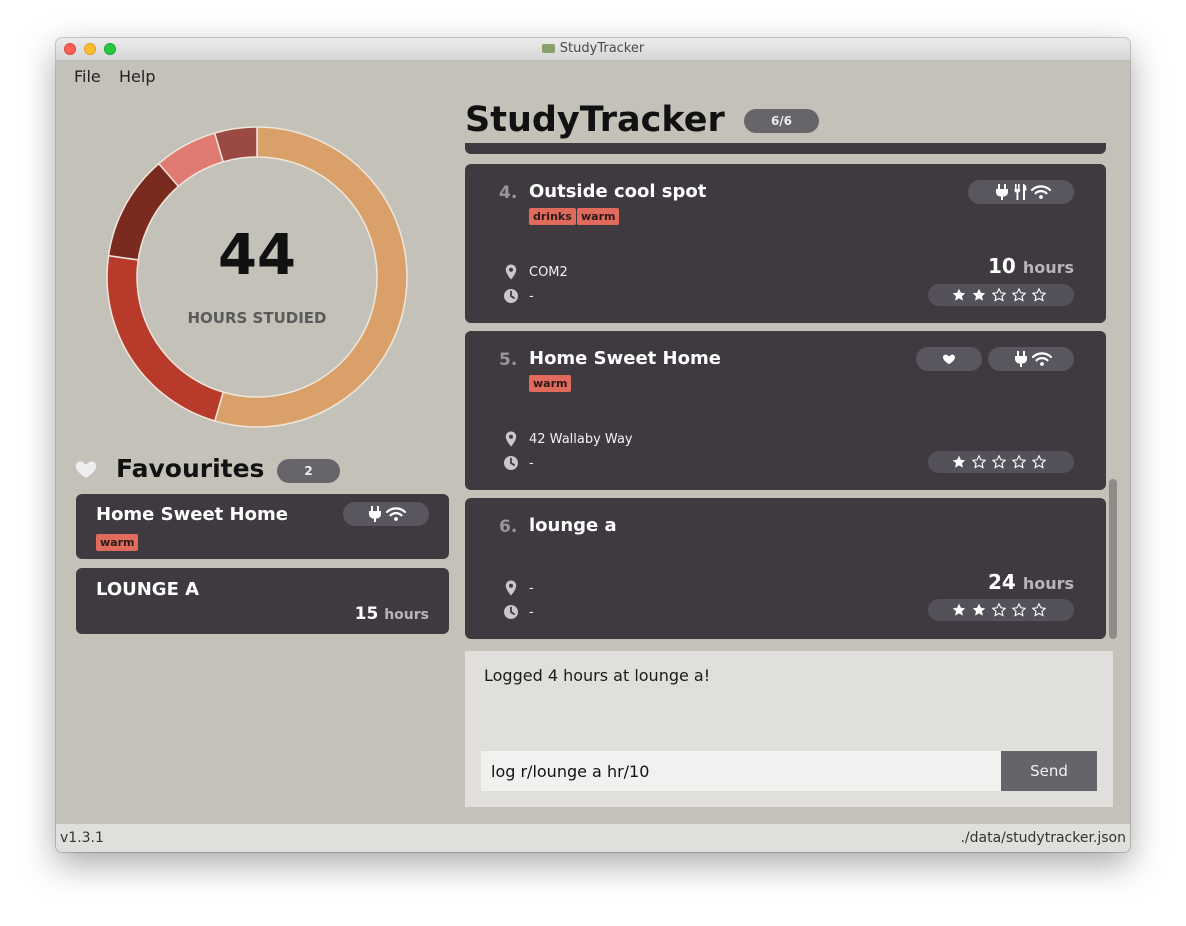  I want to click on location-address: -, so click(531, 588).